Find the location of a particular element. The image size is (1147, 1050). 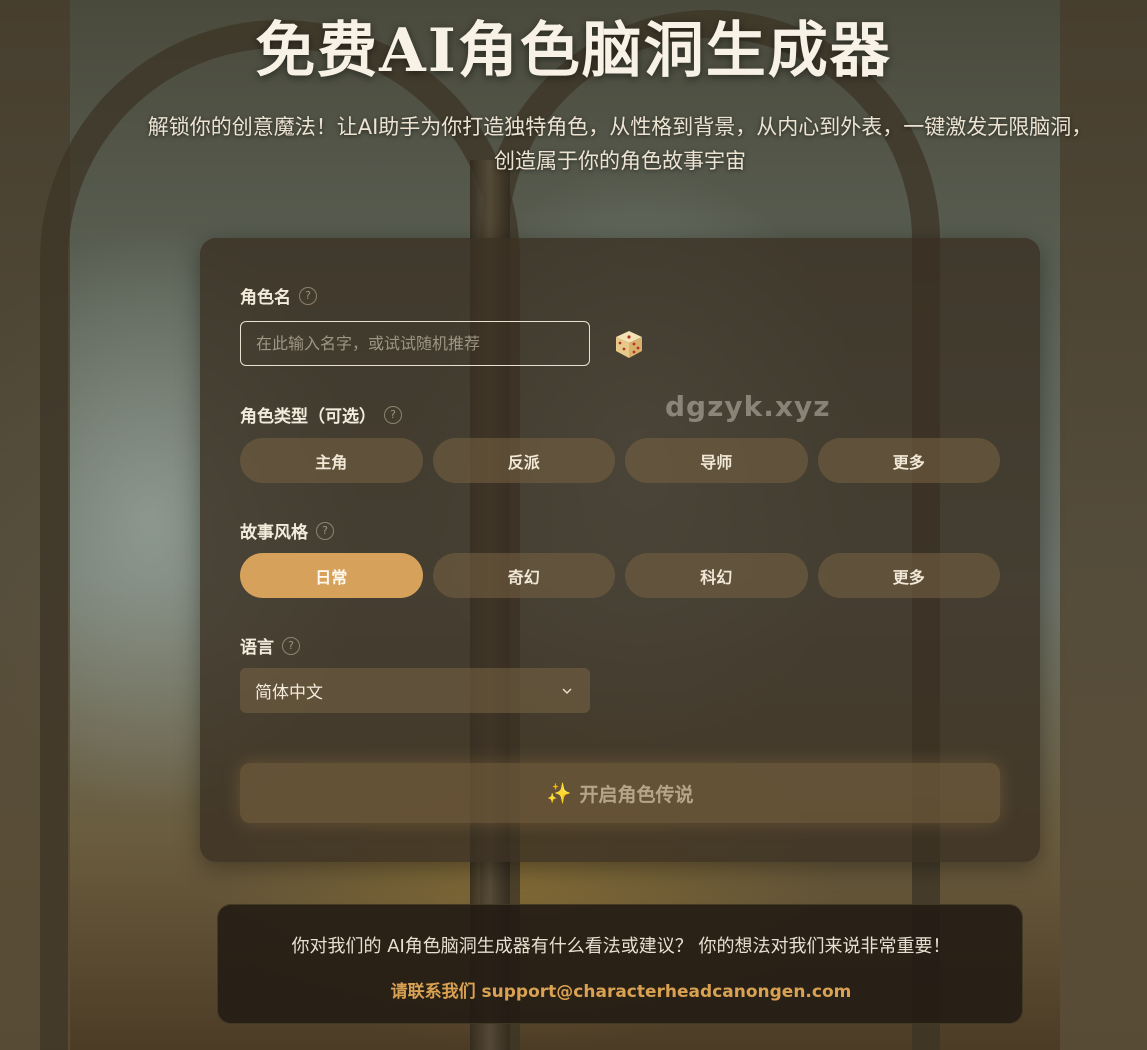

dice-icon is located at coordinates (629, 344).